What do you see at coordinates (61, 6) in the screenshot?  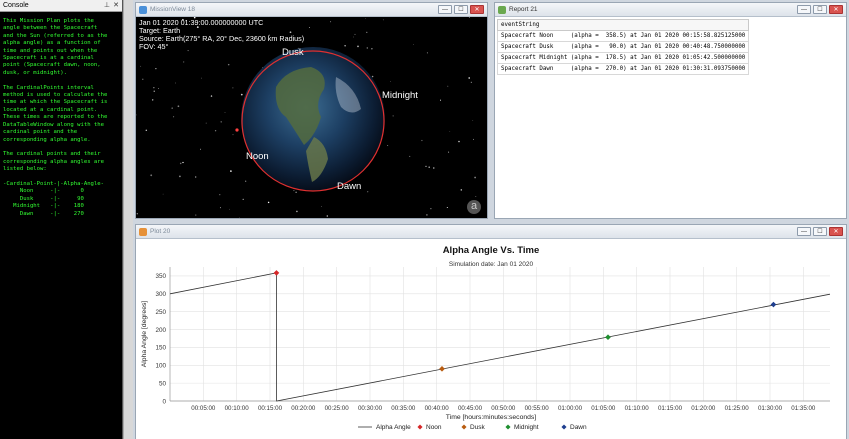 I see `console-titlebar: Console ⊥ ✕` at bounding box center [61, 6].